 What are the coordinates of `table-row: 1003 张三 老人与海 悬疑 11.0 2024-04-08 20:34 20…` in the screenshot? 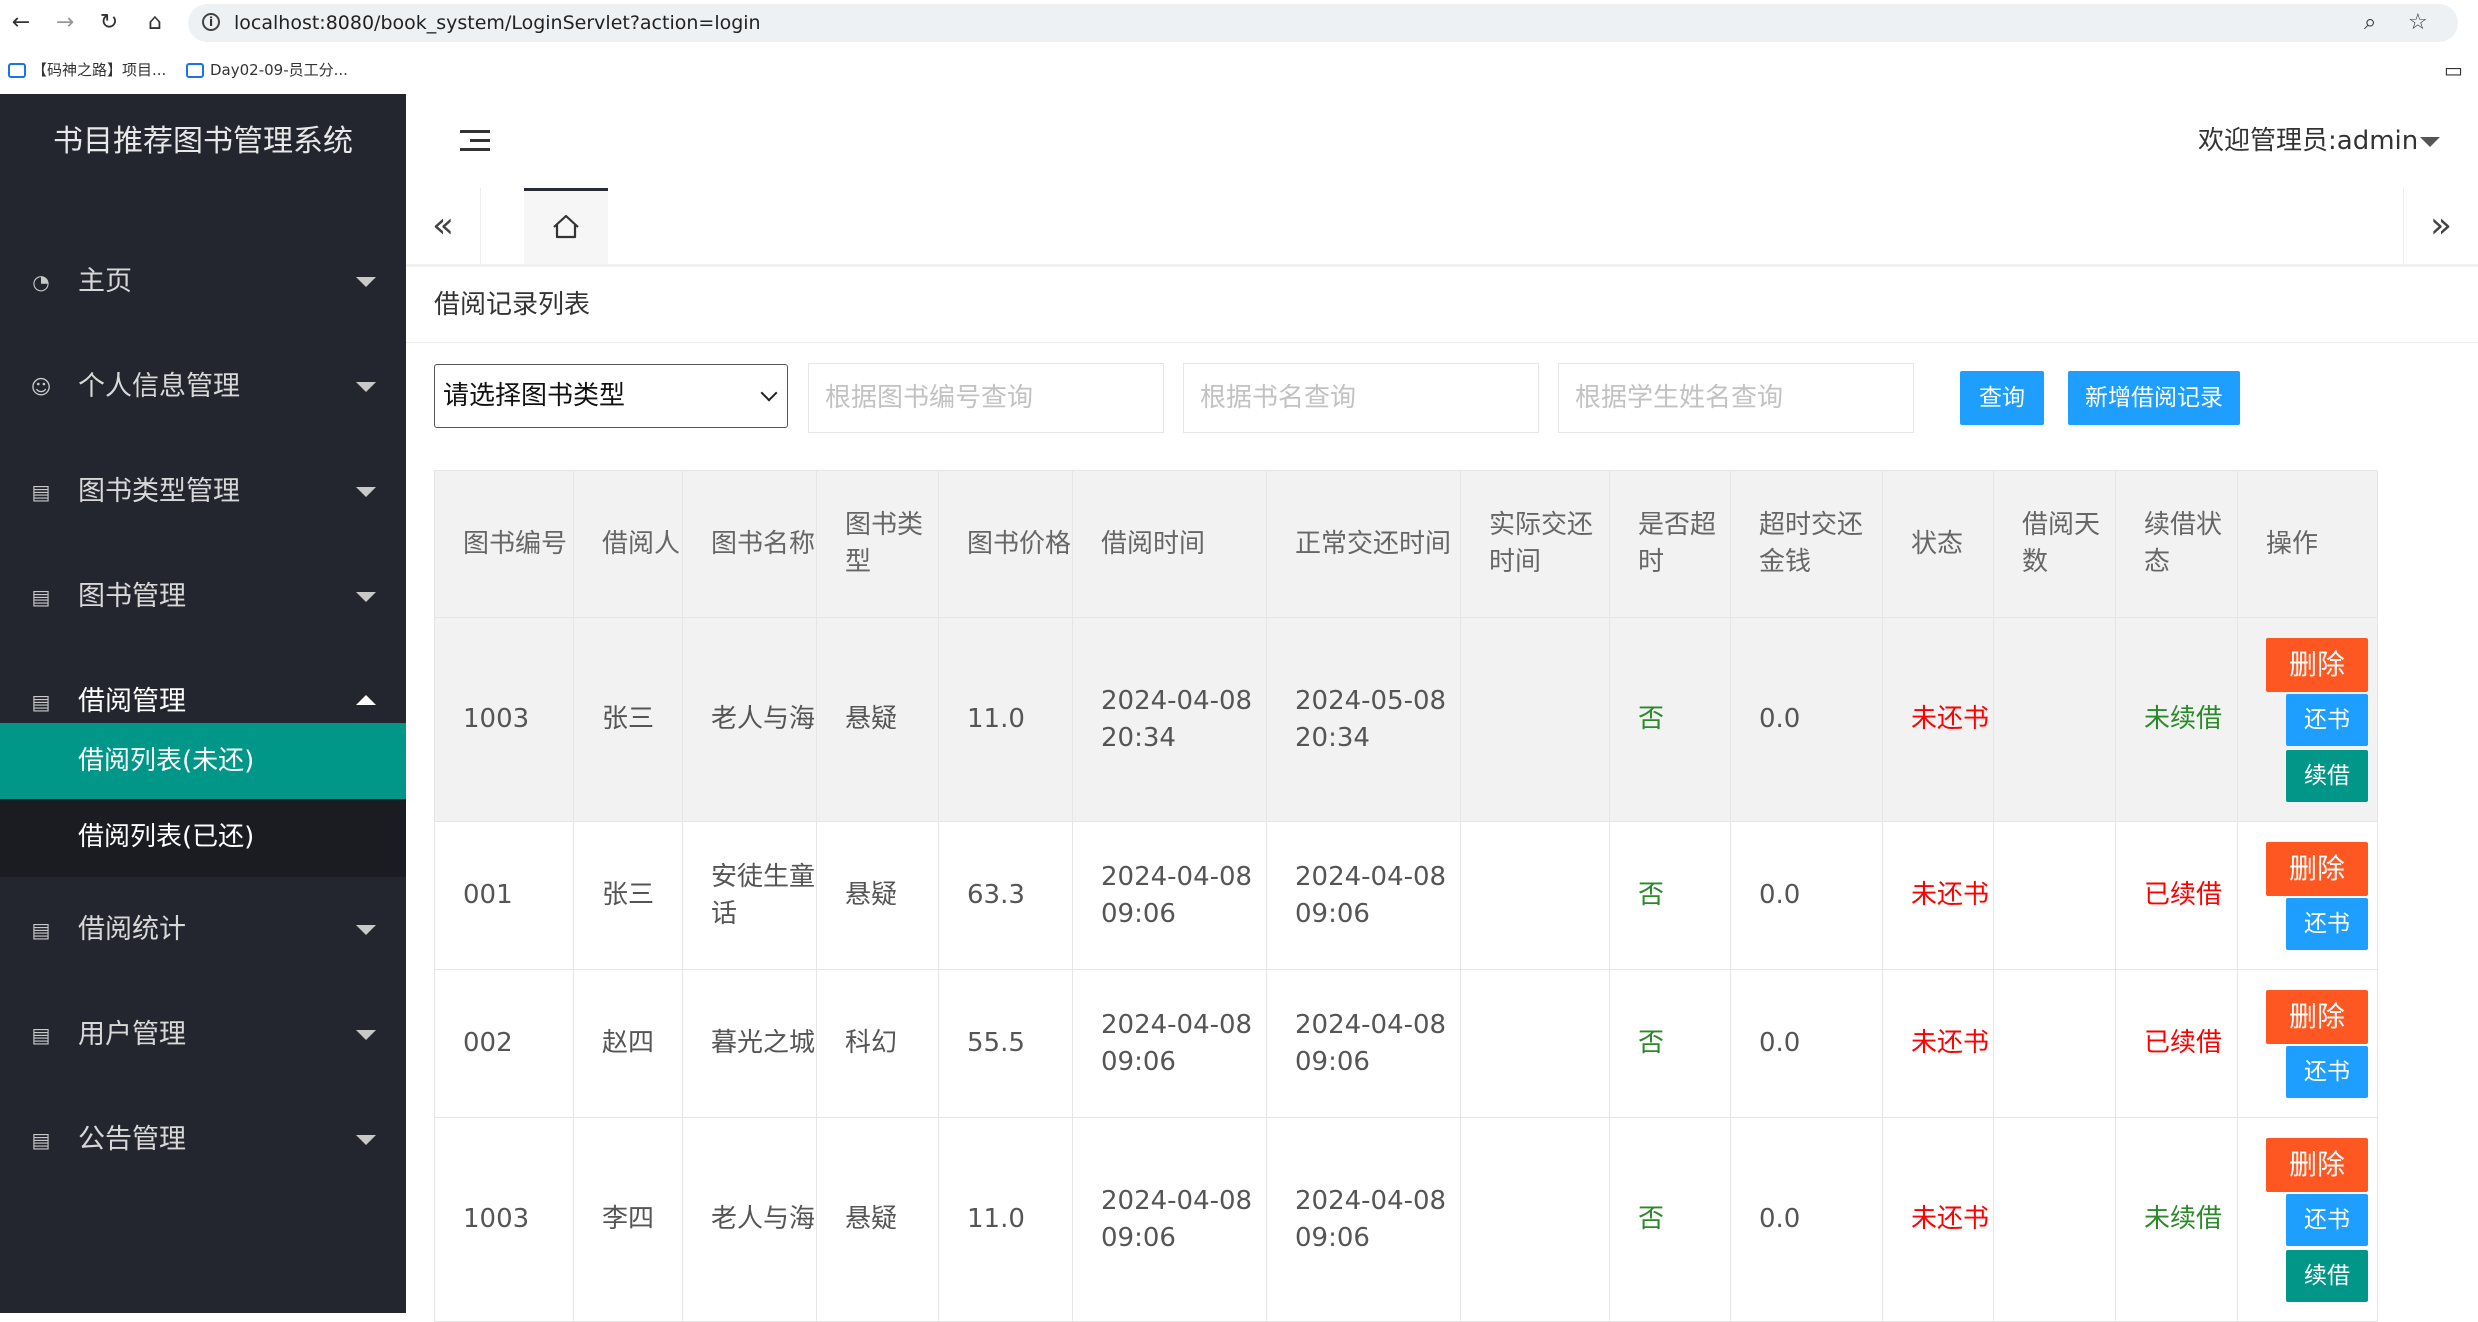 It's located at (1406, 719).